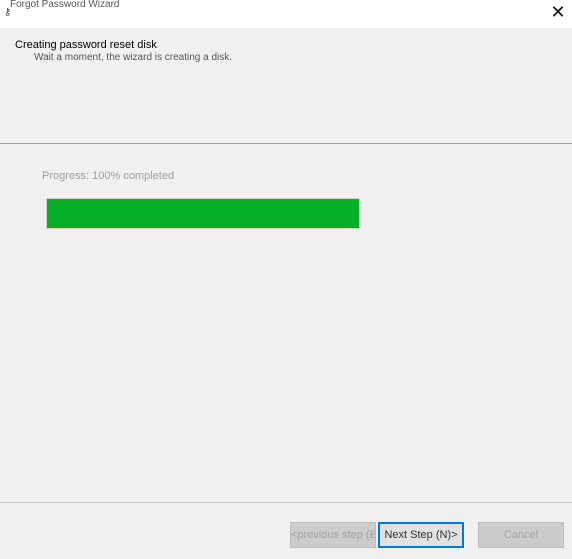  I want to click on close-icon: ✕, so click(558, 12).